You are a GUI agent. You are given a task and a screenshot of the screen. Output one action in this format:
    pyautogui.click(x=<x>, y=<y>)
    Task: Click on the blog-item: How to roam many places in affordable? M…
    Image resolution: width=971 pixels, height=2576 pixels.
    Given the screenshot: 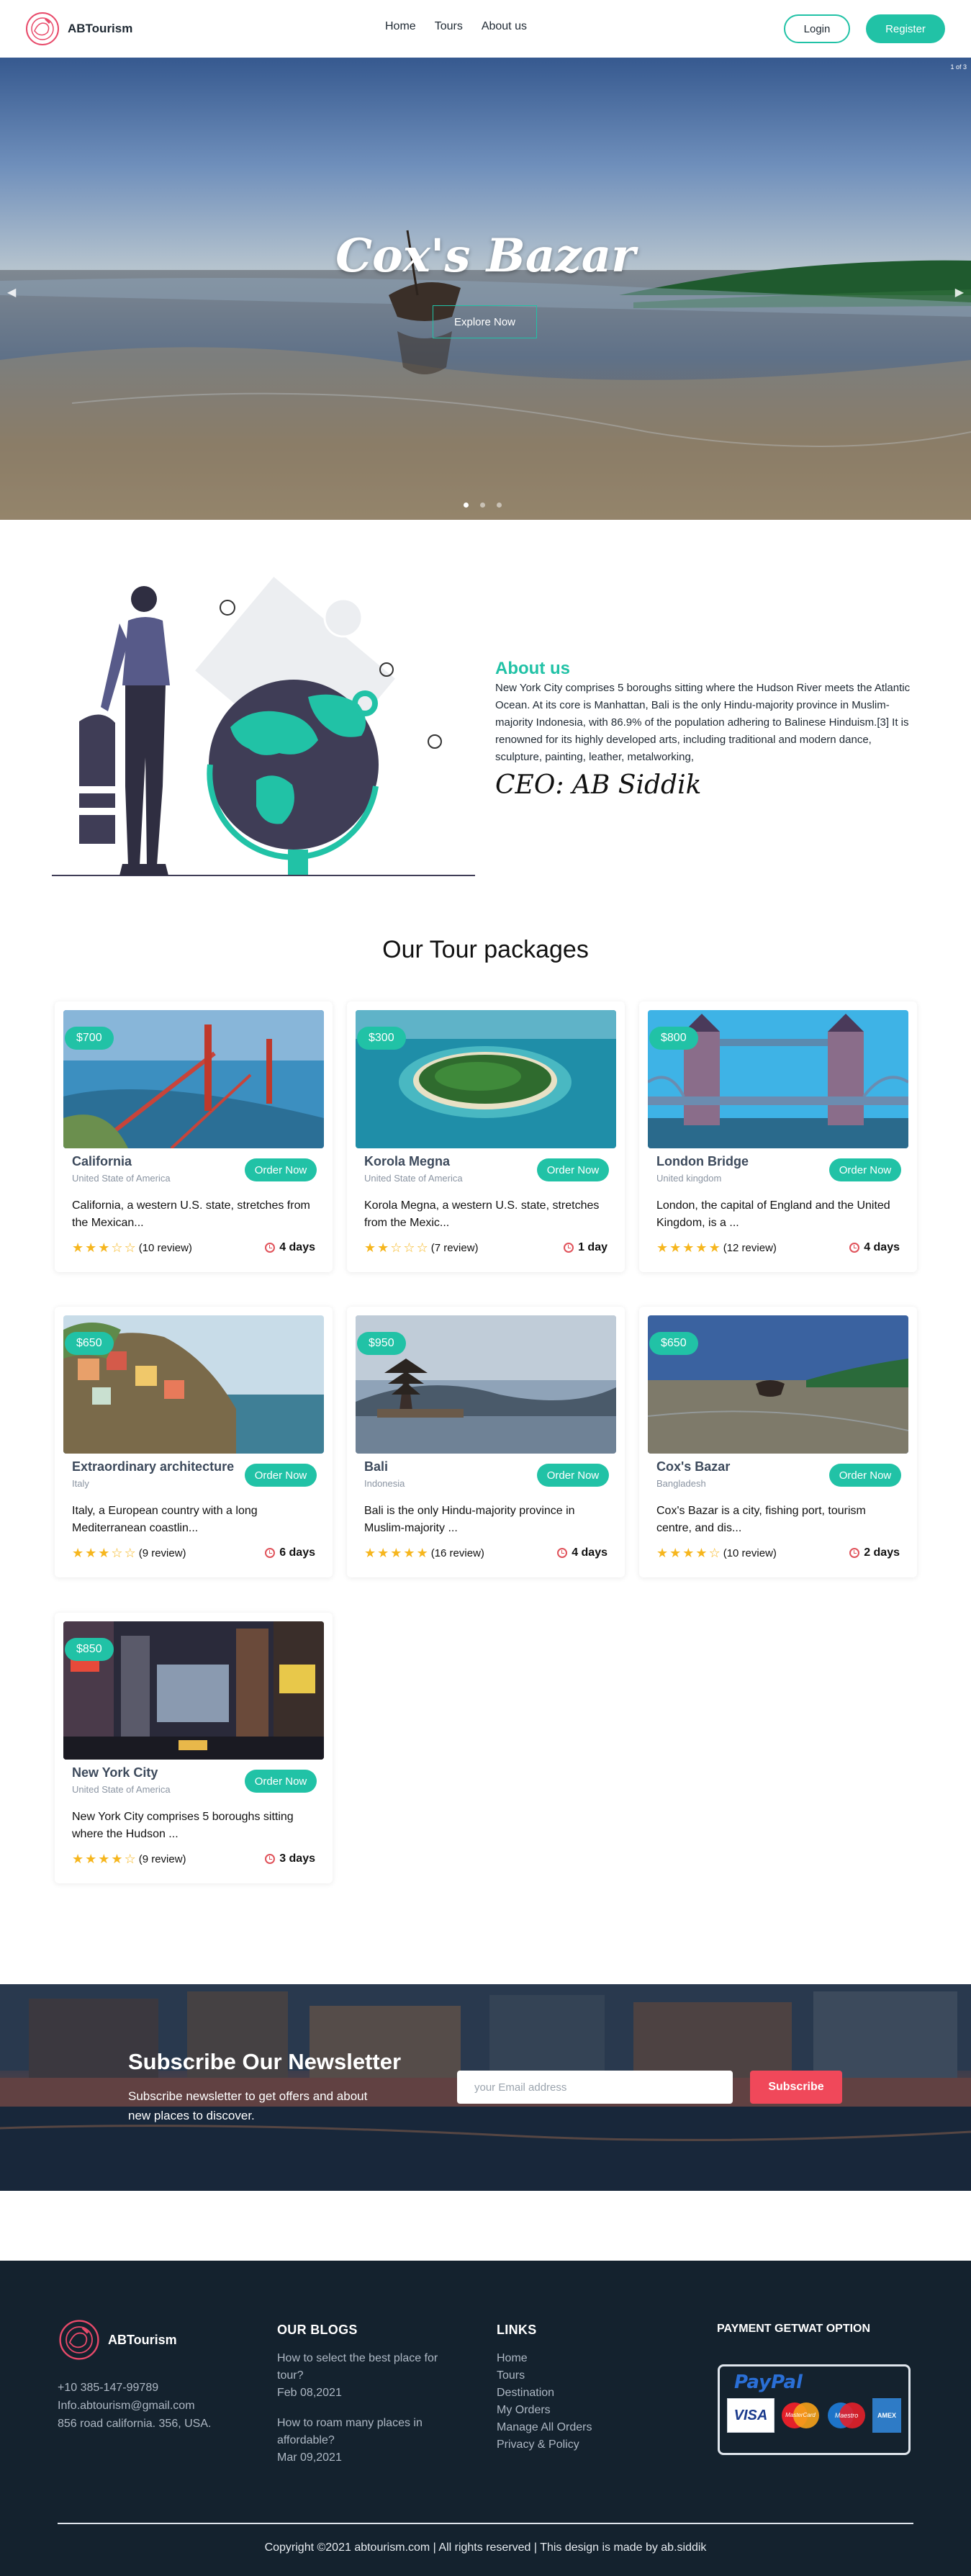 What is the action you would take?
    pyautogui.click(x=370, y=2441)
    